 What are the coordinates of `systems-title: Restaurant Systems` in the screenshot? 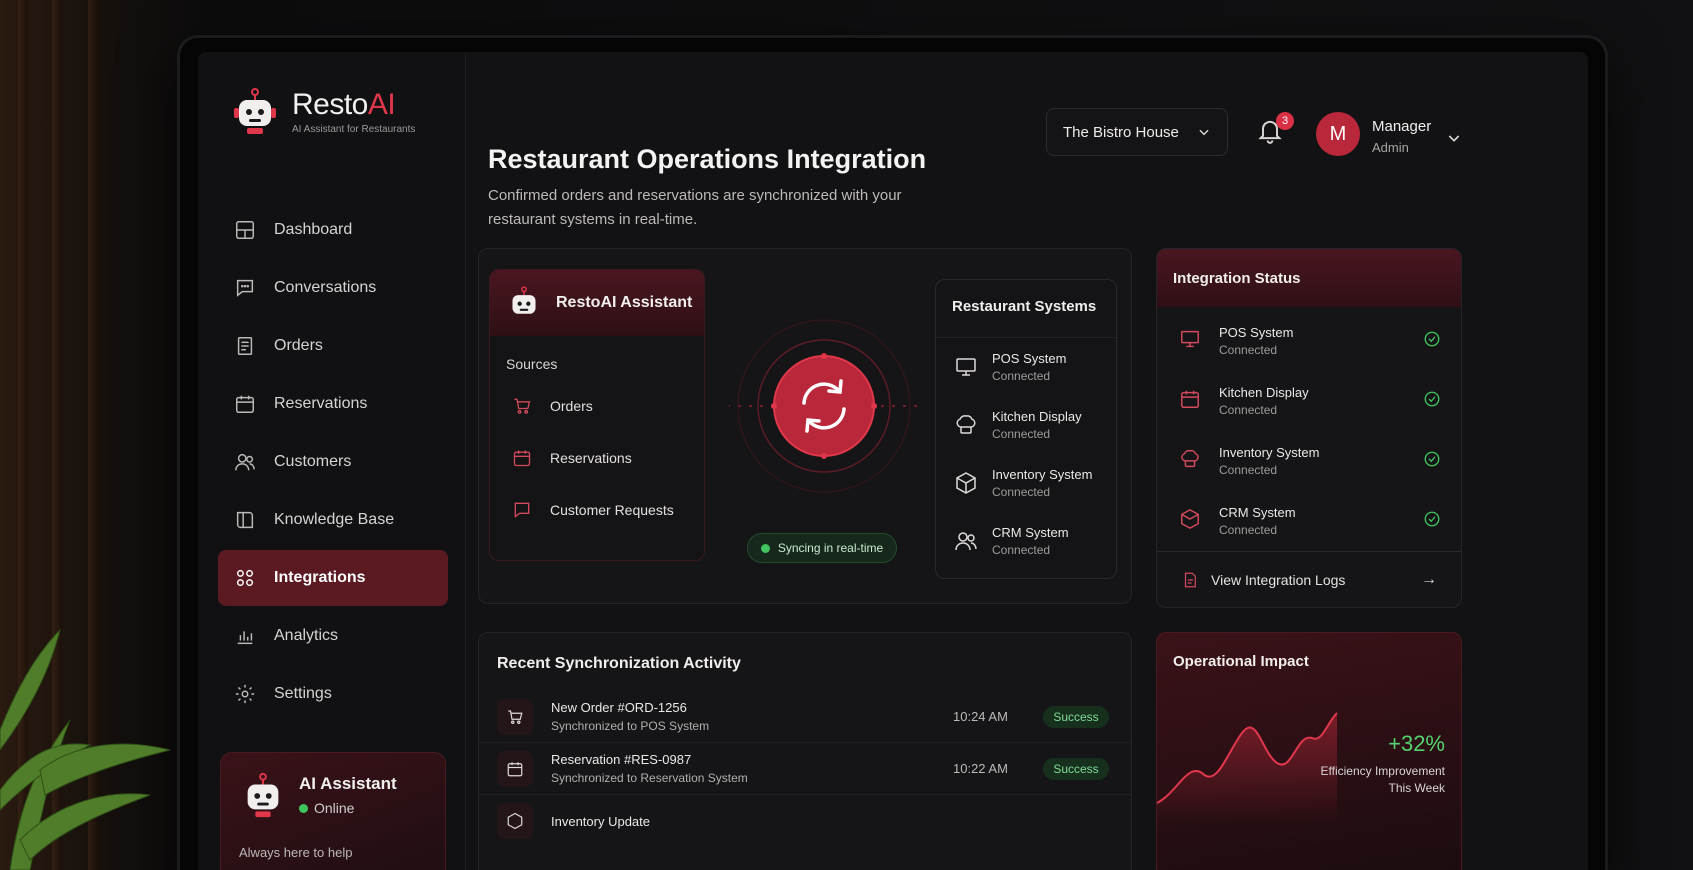 It's located at (1026, 309).